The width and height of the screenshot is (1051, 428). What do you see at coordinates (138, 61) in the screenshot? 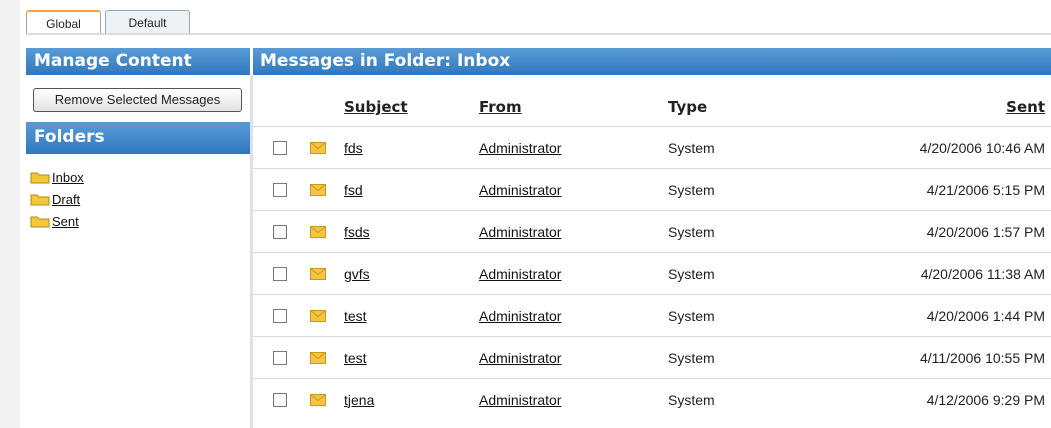
I see `manage-content-header: Manage Content` at bounding box center [138, 61].